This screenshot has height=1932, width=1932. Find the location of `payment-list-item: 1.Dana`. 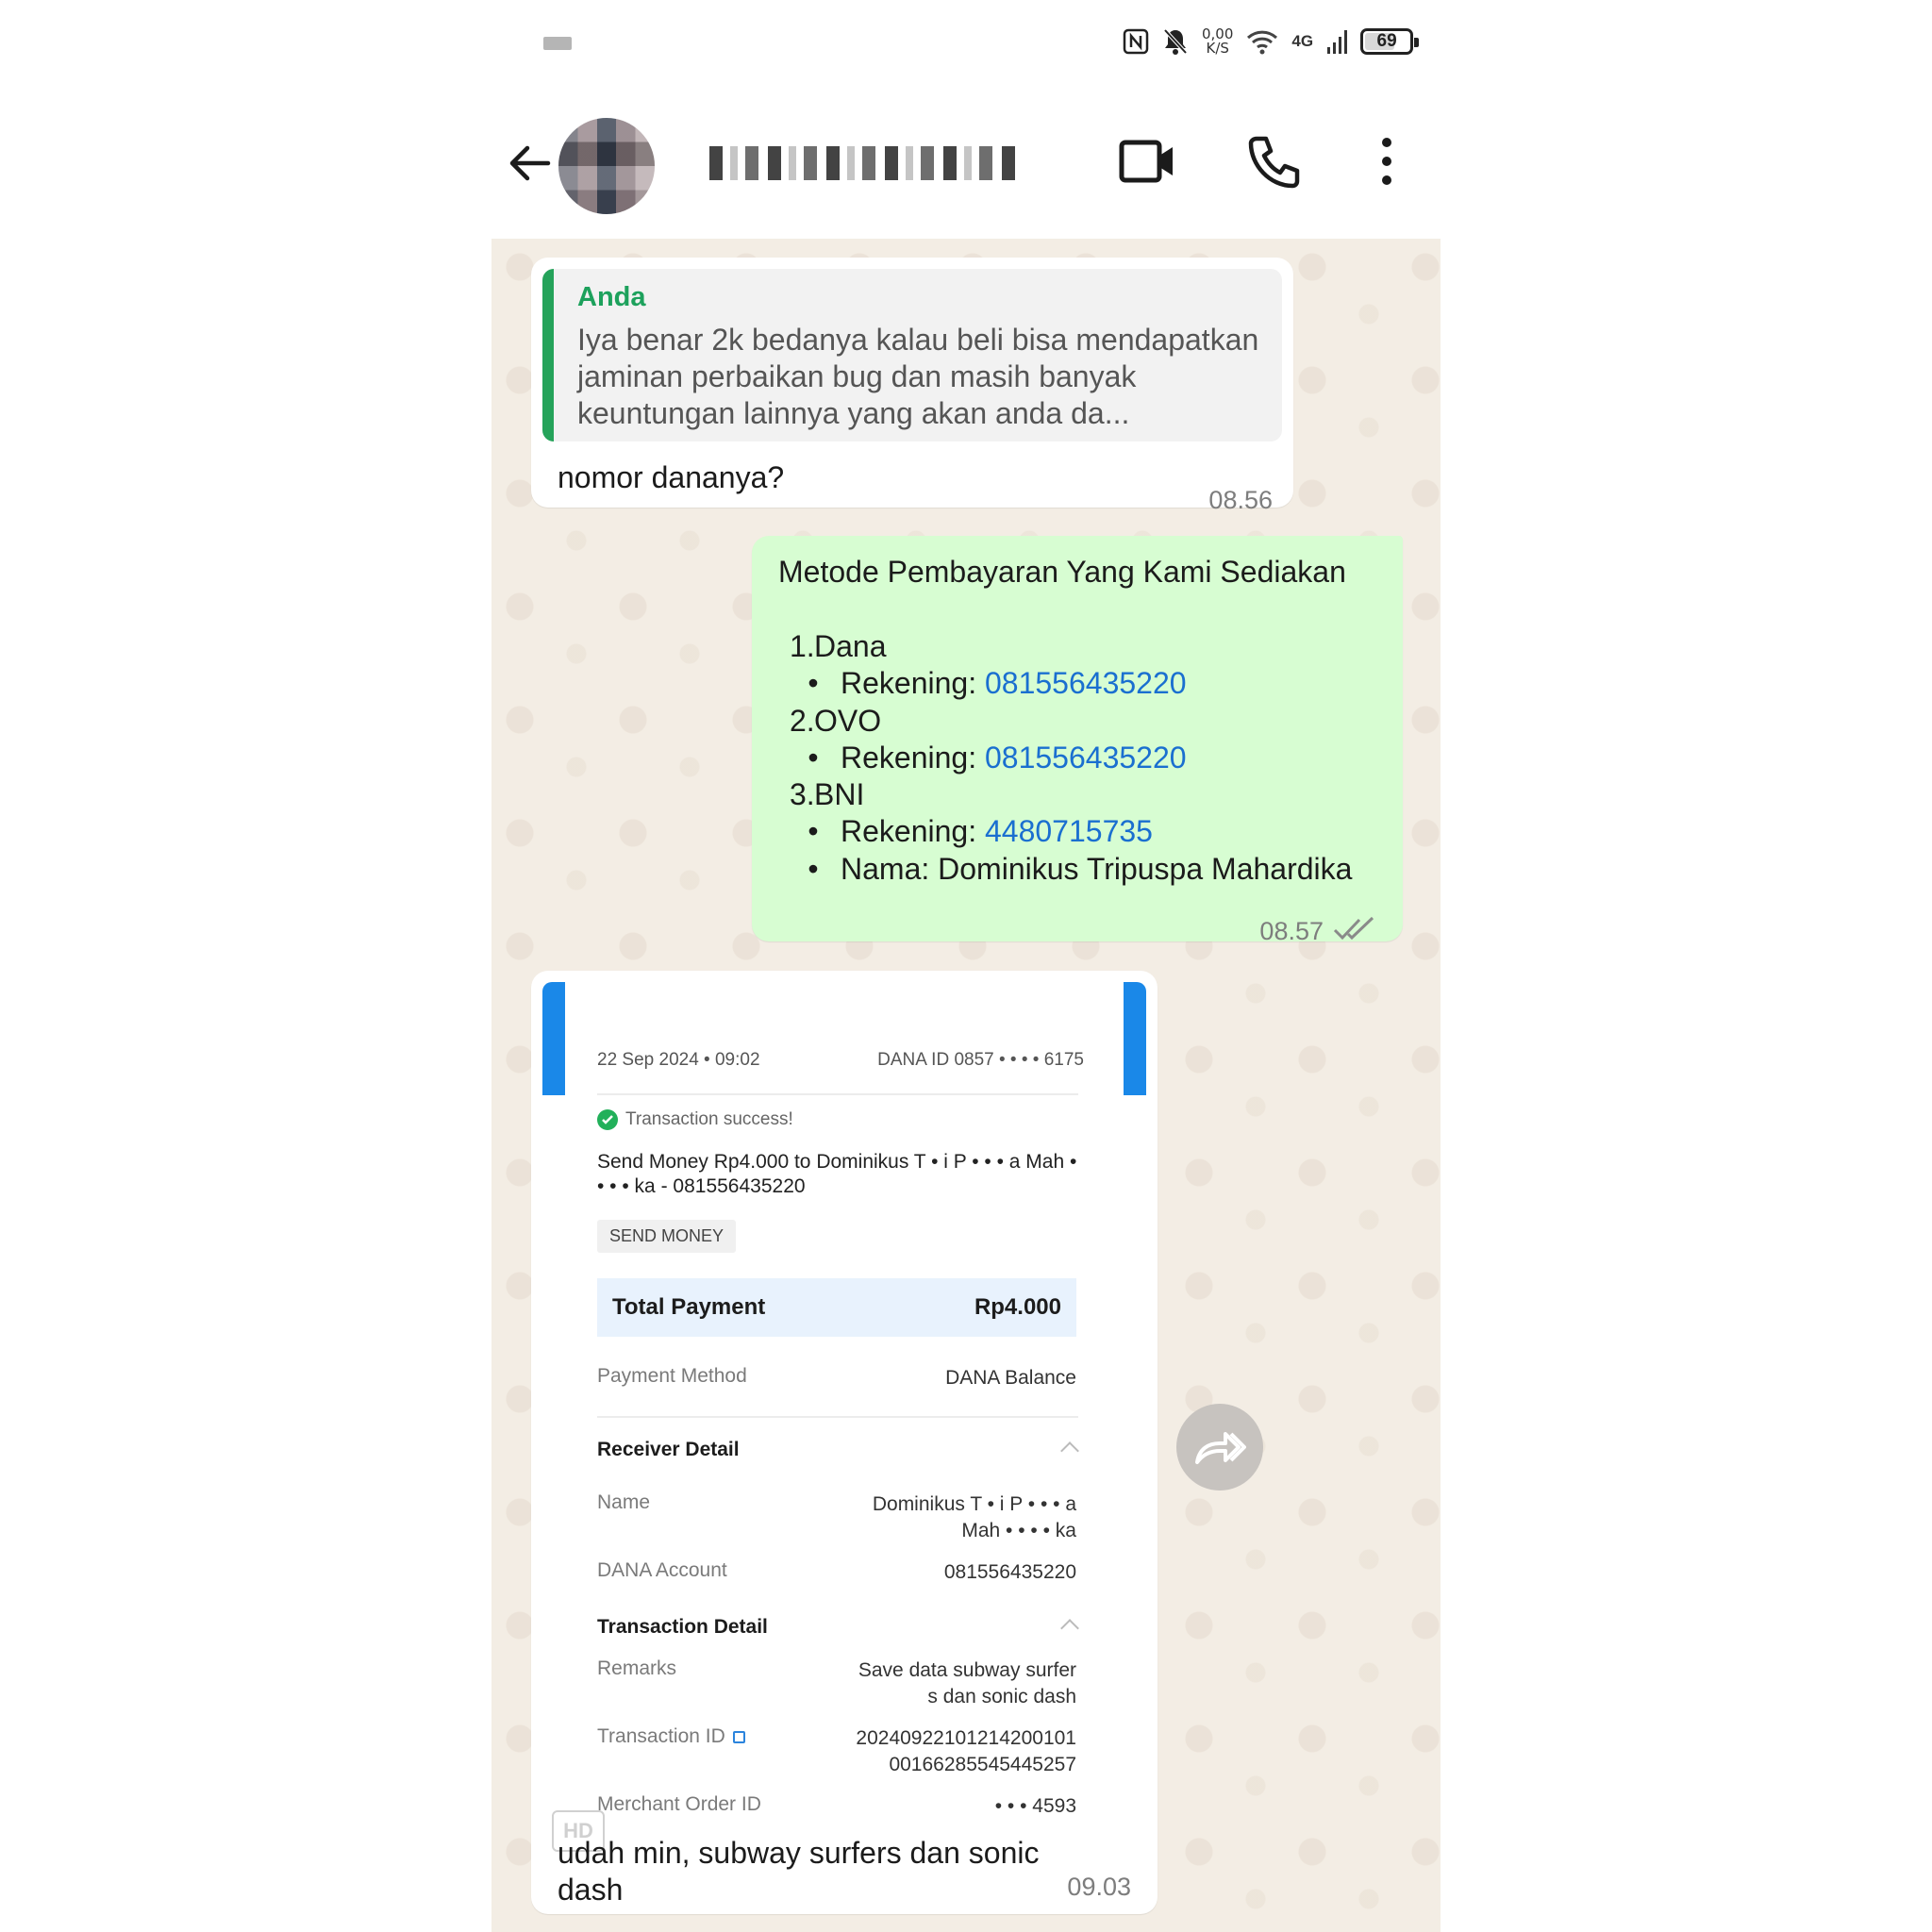

payment-list-item: 1.Dana is located at coordinates (839, 646).